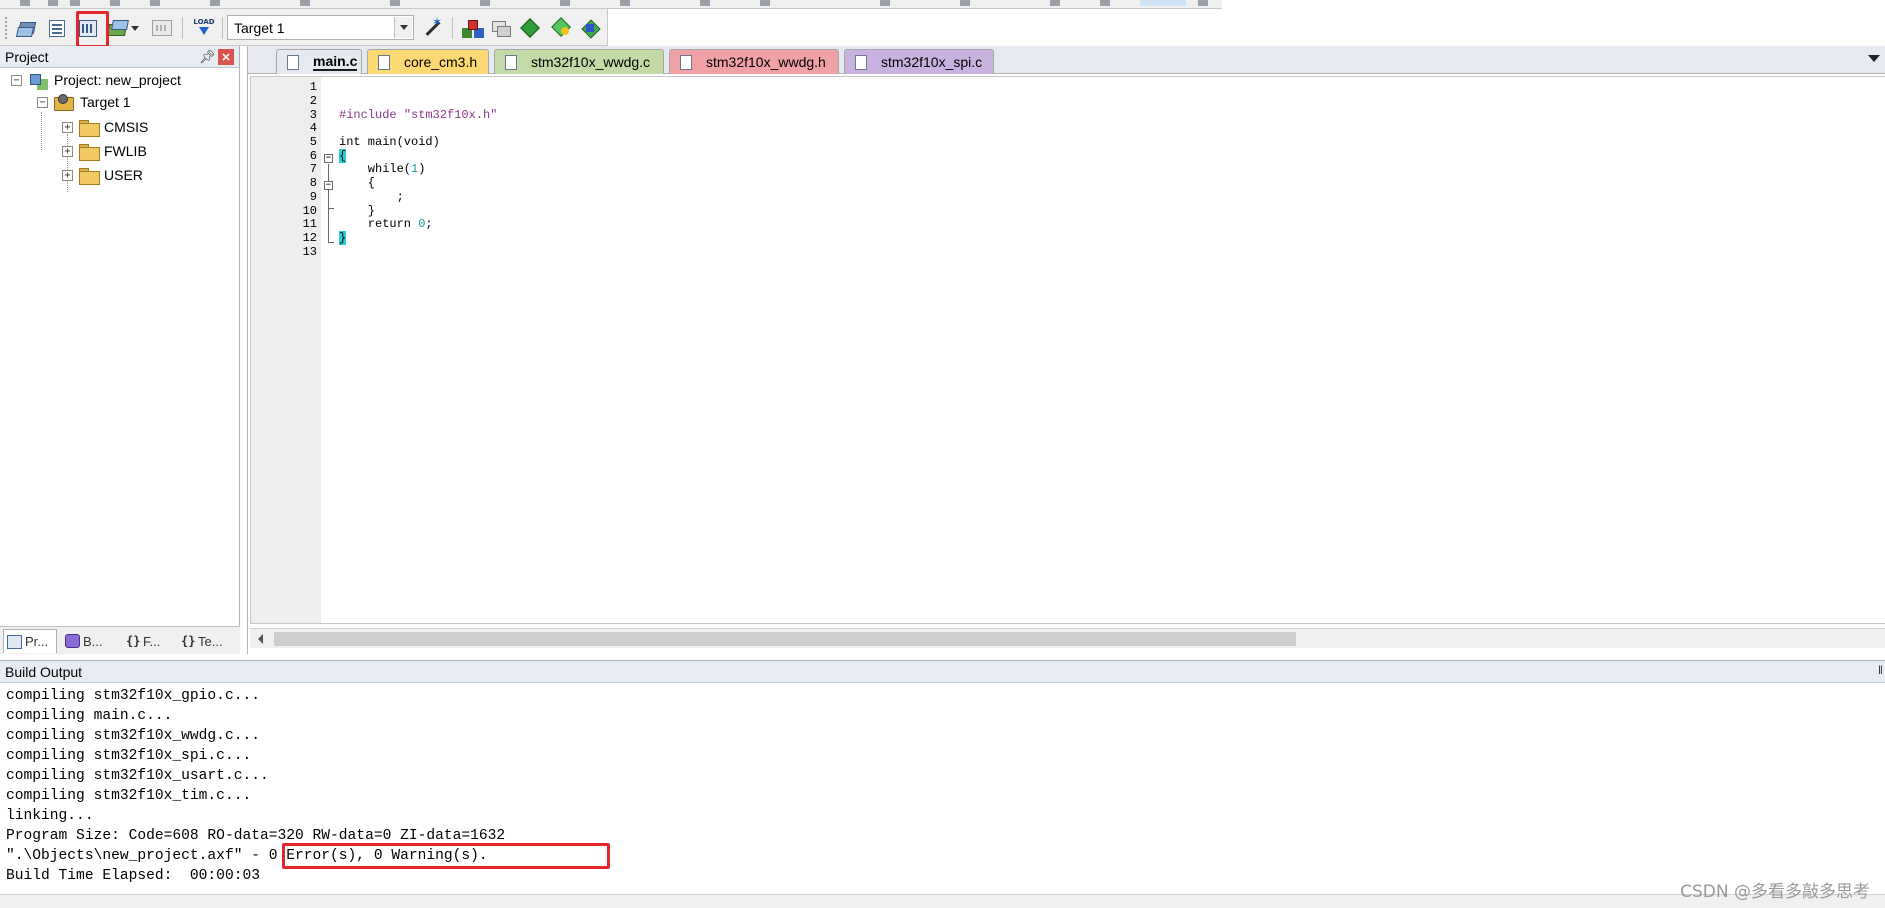 The image size is (1885, 908). What do you see at coordinates (309, 211) in the screenshot?
I see `line-number: 10` at bounding box center [309, 211].